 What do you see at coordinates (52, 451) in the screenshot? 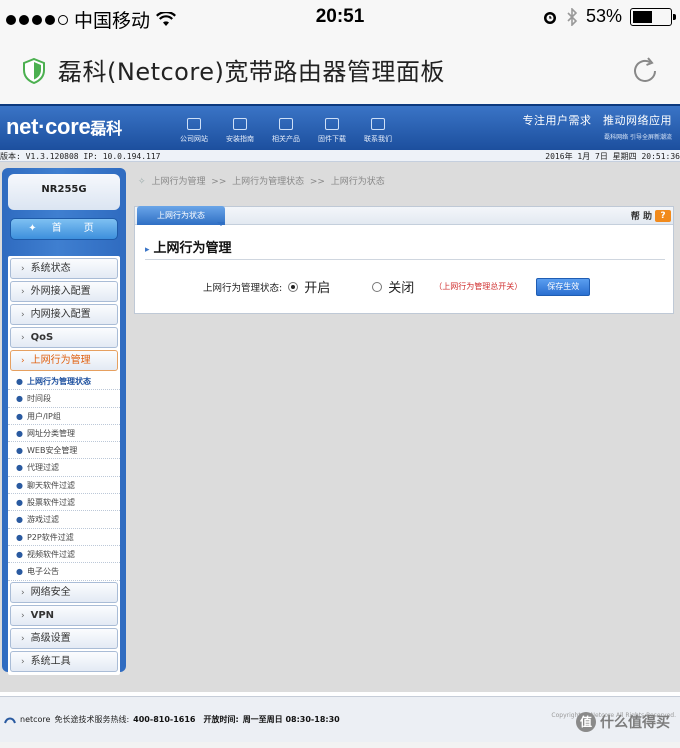
I see `submenu-label: WEB安全管理` at bounding box center [52, 451].